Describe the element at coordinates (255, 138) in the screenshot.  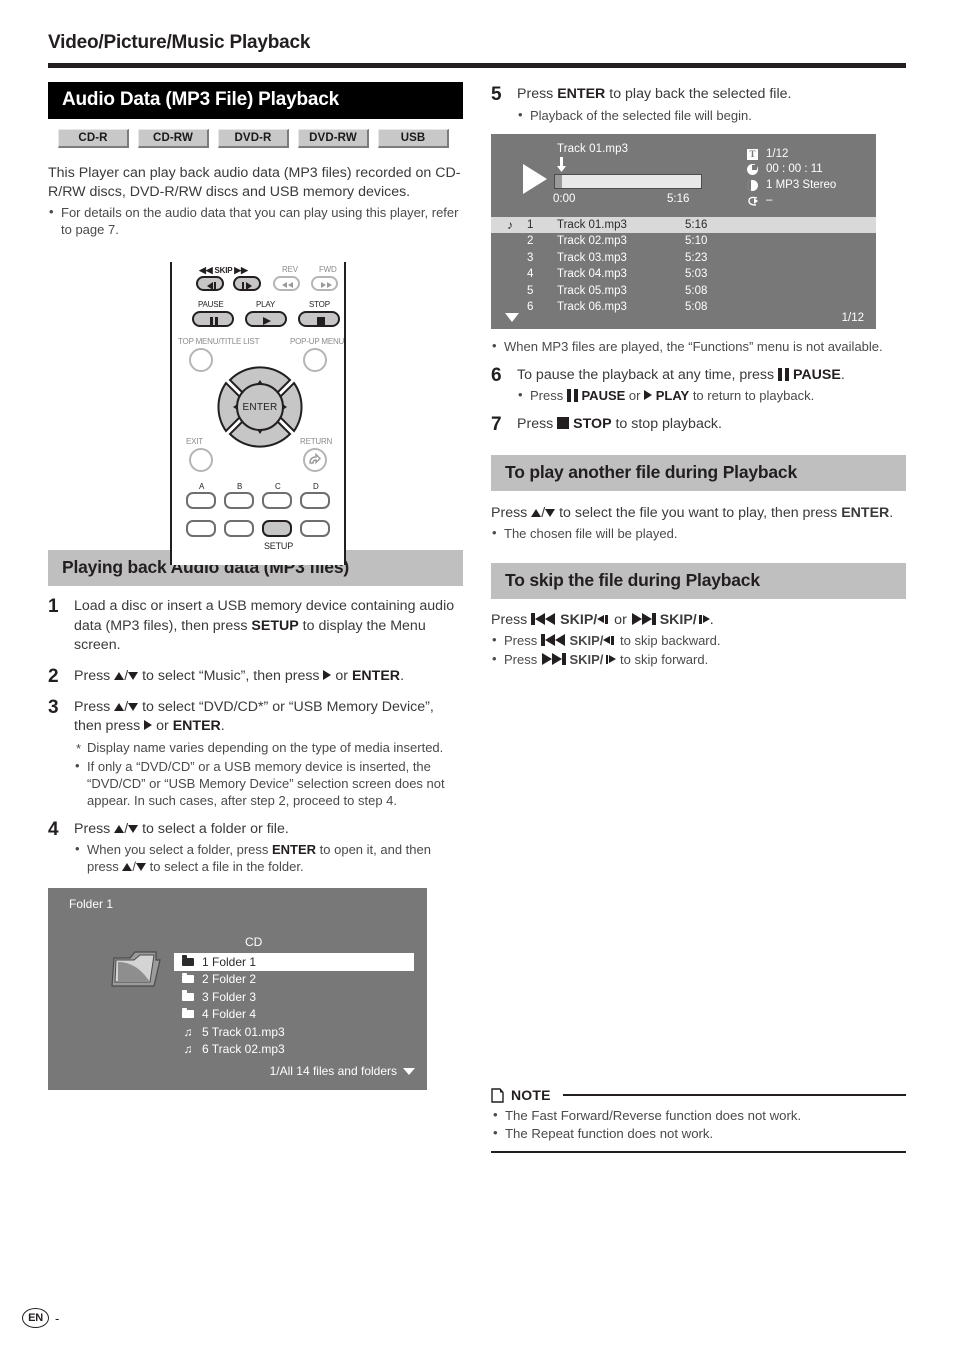
I see `media-badge-list: CD-R CD-RW DVD-R DVD-RW USB` at that location.